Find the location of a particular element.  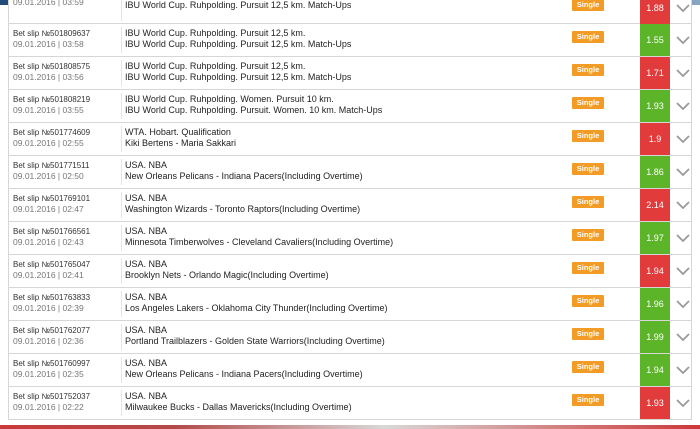

bet-slip-meta: Bet slip №501763833 09.01.2016 | 02:39 is located at coordinates (67, 303).